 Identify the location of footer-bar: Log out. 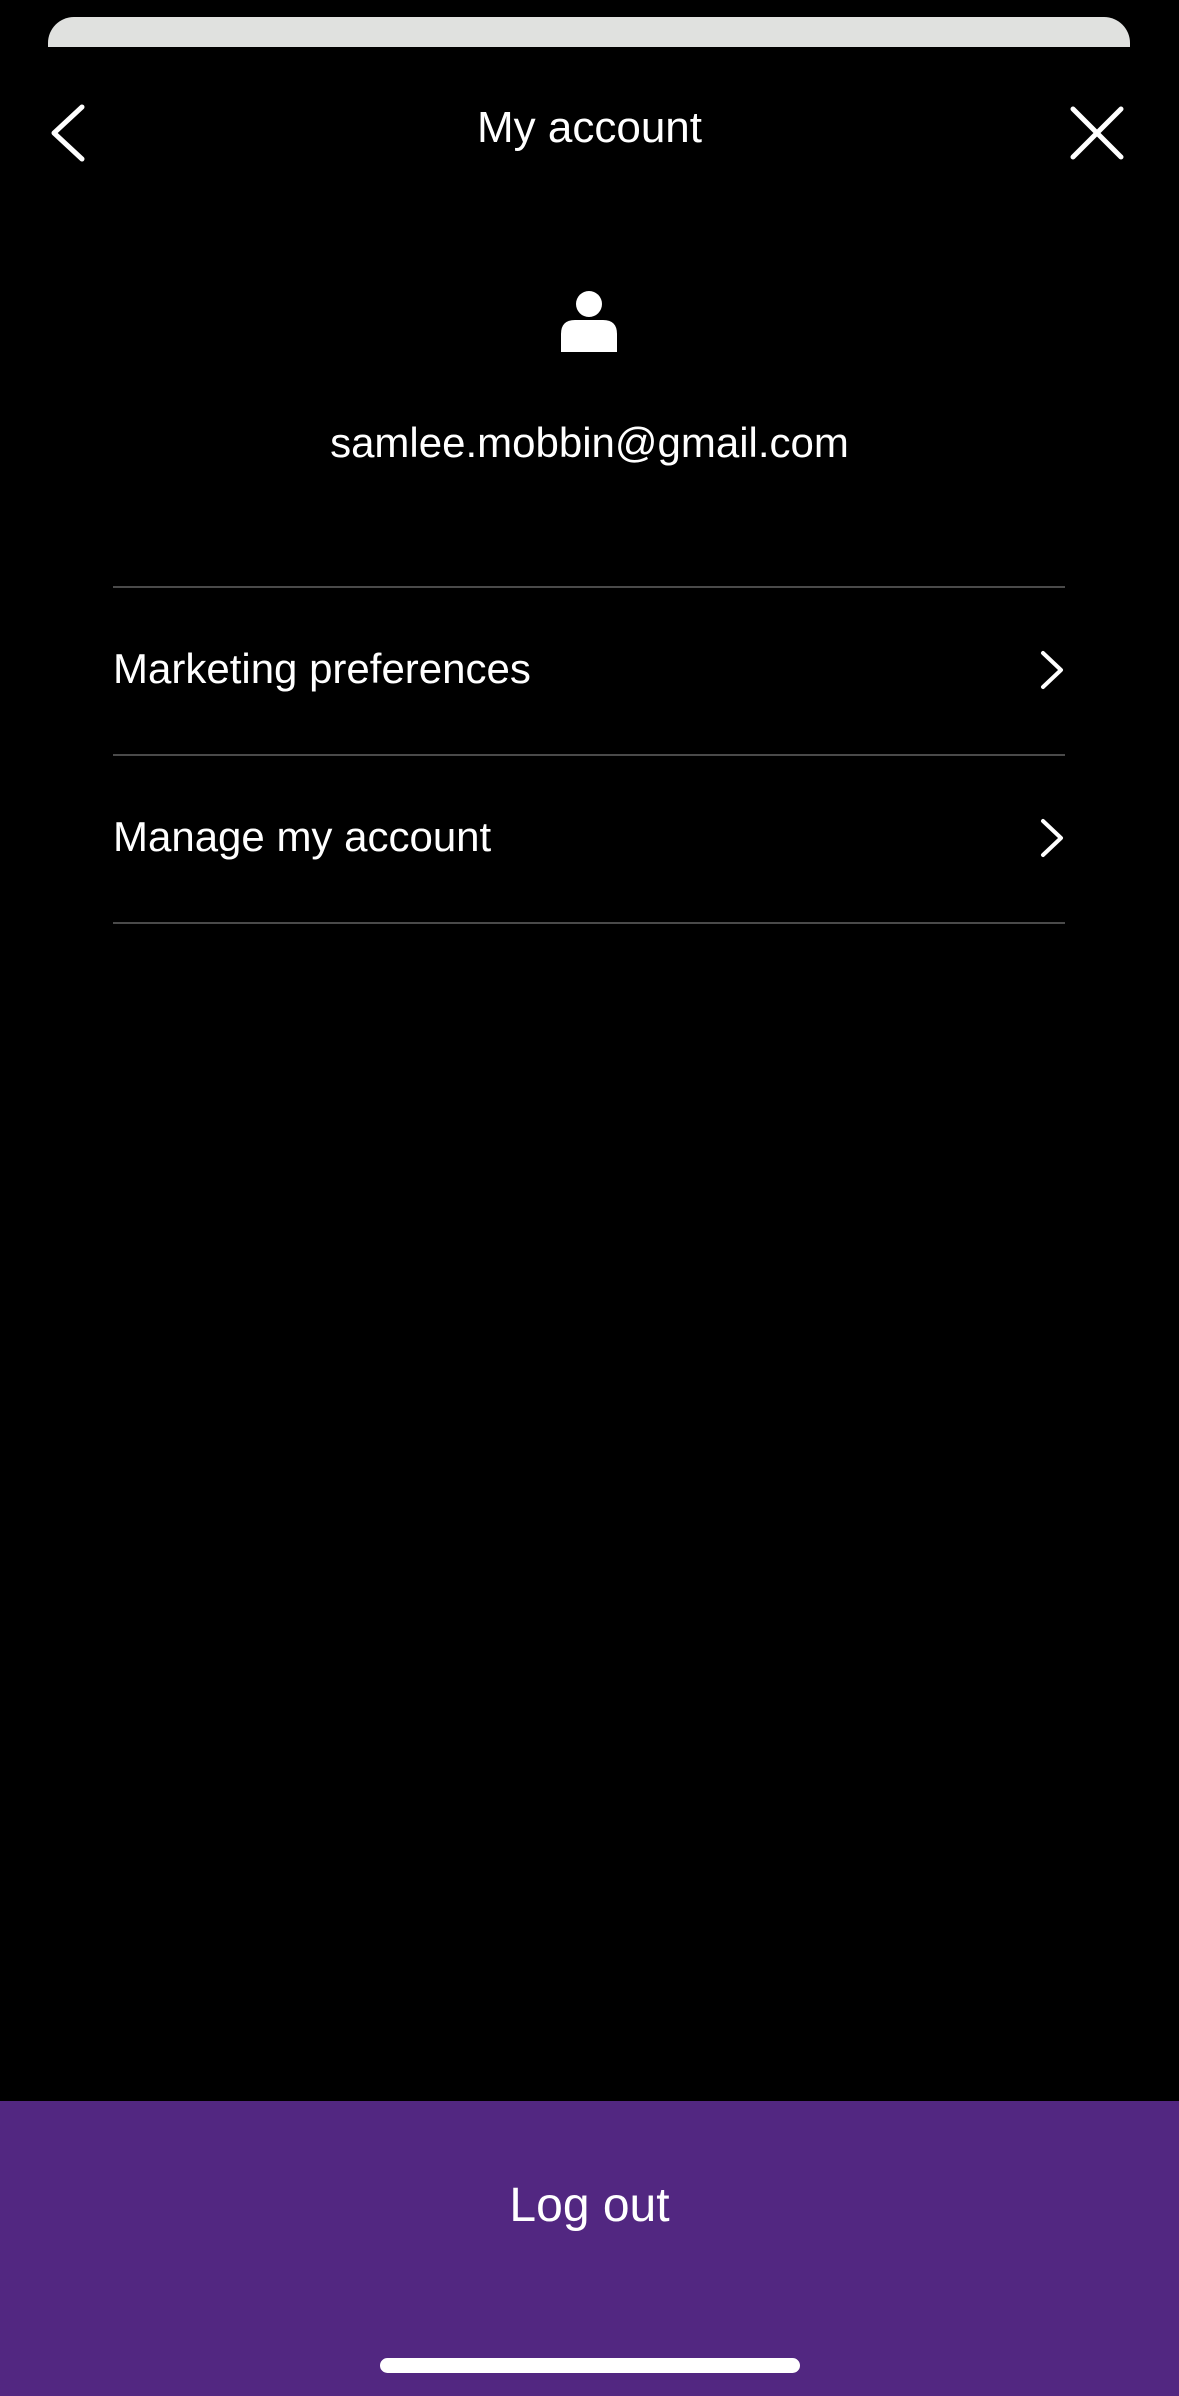
(589, 2248).